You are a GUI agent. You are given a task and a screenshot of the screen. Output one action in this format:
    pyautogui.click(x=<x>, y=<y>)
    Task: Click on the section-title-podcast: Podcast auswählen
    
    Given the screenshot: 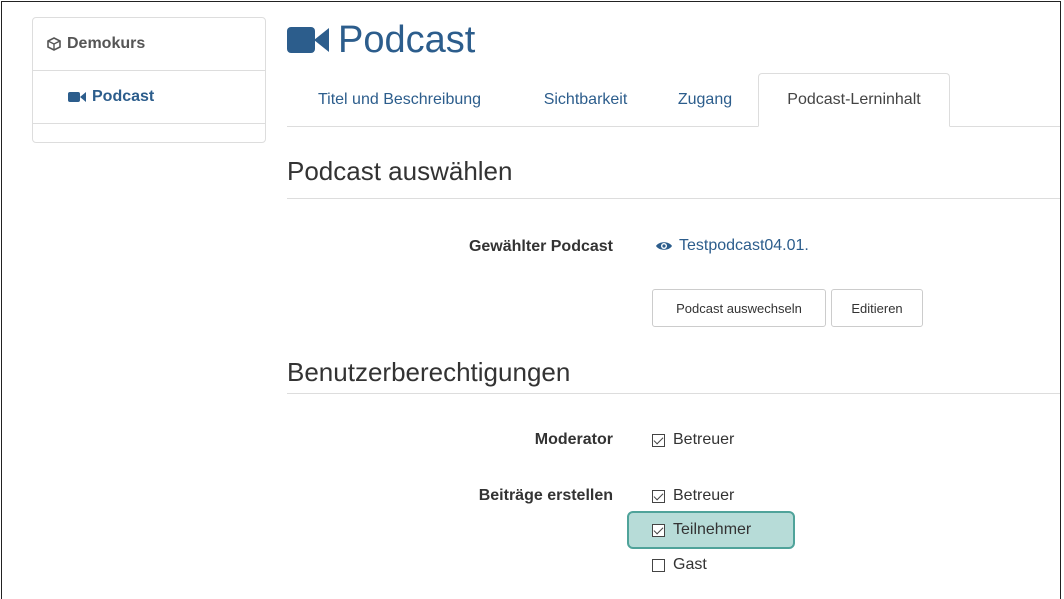 What is the action you would take?
    pyautogui.click(x=673, y=177)
    